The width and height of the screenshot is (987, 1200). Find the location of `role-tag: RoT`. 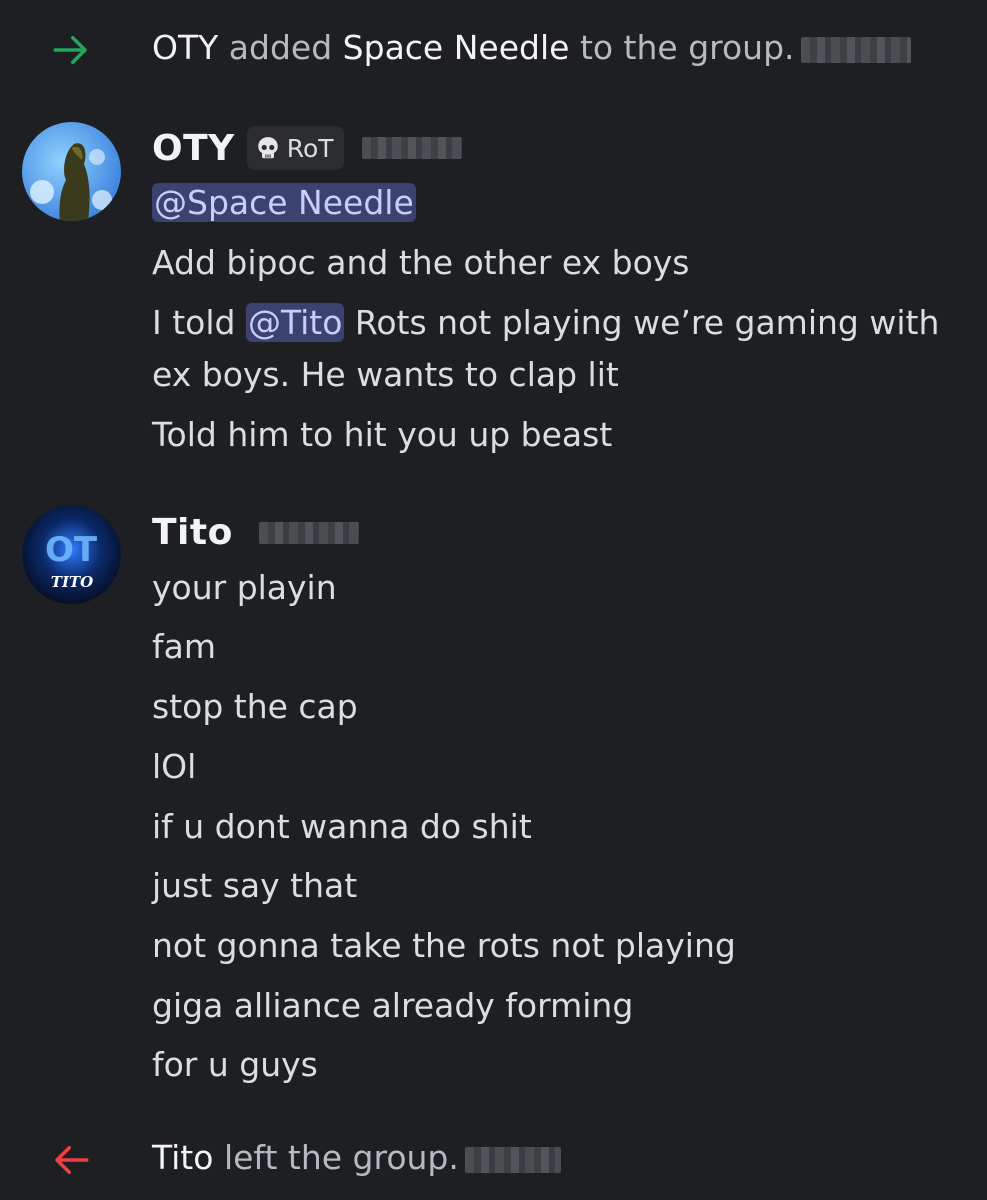

role-tag: RoT is located at coordinates (295, 148).